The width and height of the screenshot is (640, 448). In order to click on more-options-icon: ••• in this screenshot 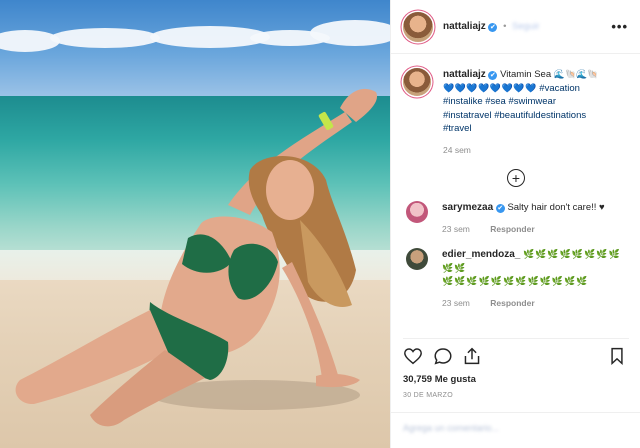, I will do `click(619, 26)`.